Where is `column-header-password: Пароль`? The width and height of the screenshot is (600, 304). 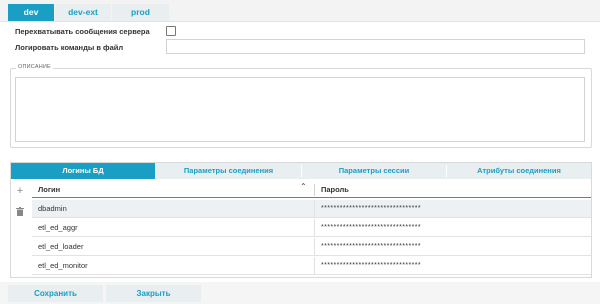 column-header-password: Пароль is located at coordinates (453, 189).